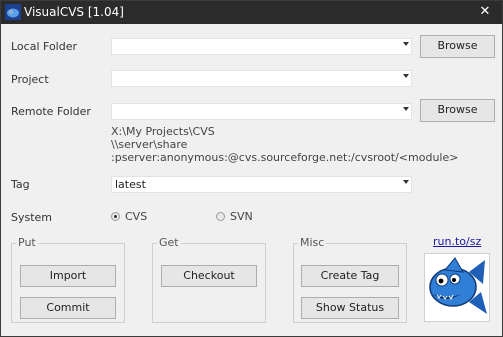 This screenshot has height=337, width=503. I want to click on show-status-button: Show Status, so click(350, 308).